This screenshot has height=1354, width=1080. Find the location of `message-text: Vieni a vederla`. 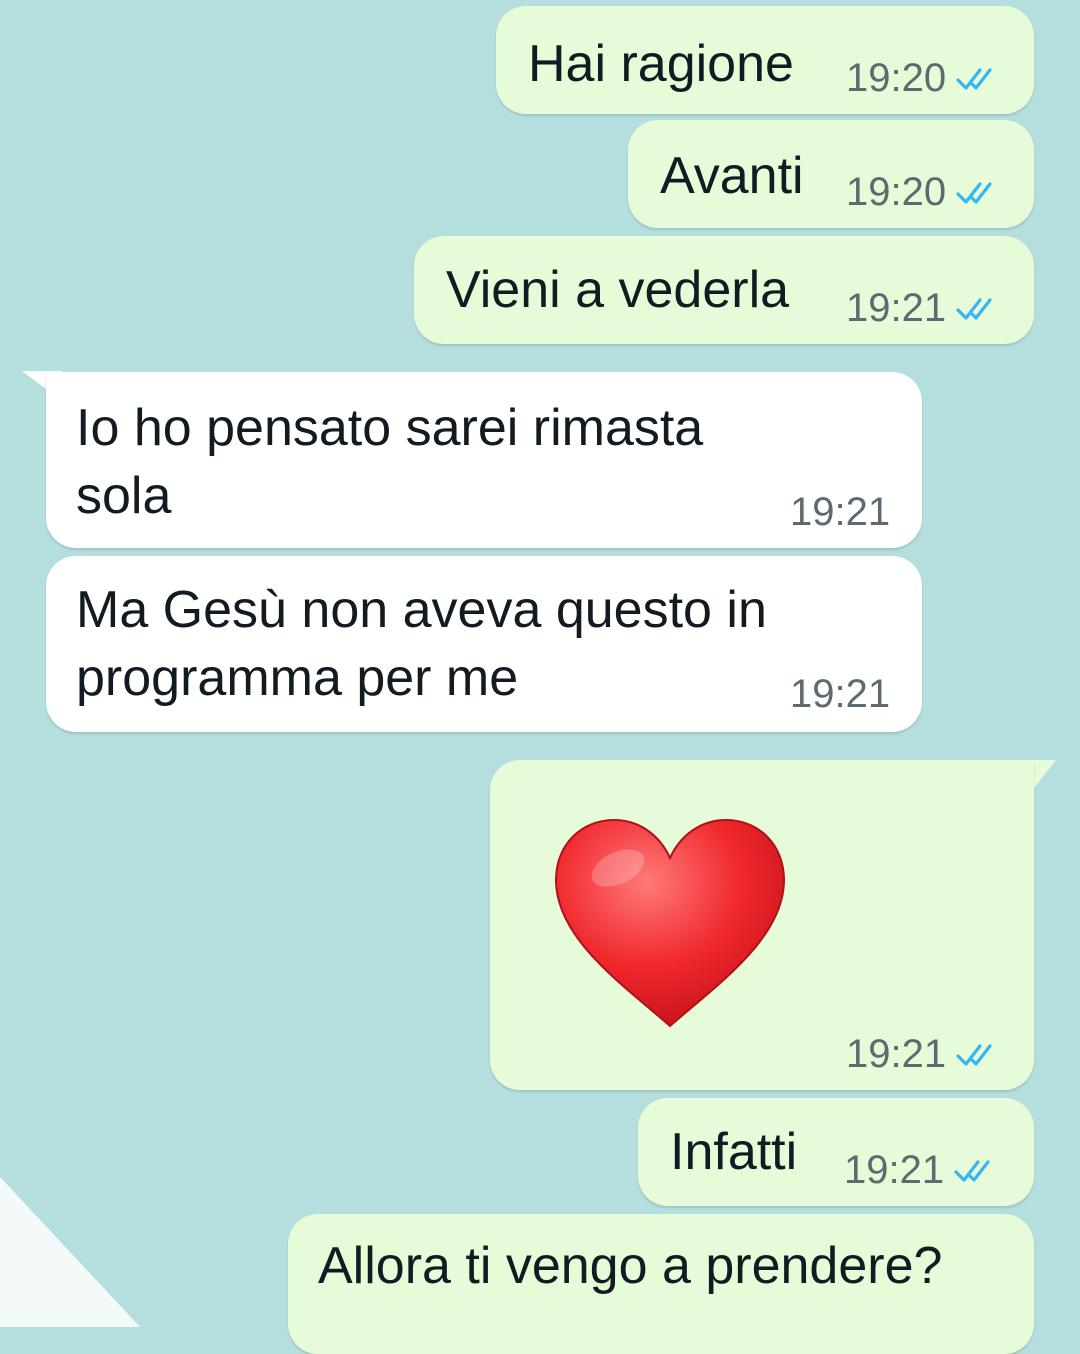

message-text: Vieni a vederla is located at coordinates (618, 290).